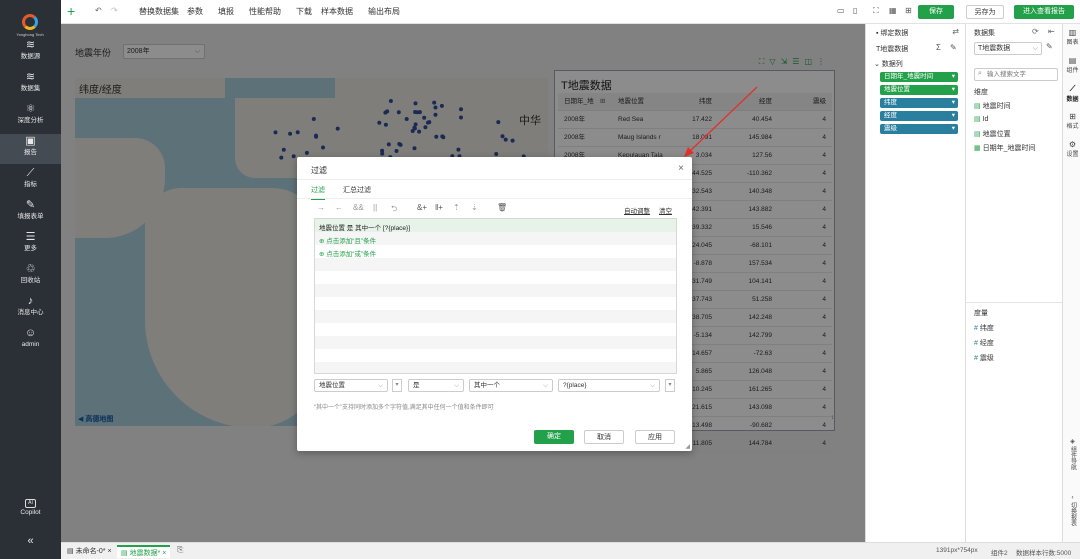  I want to click on grid-icon: ⊞, so click(908, 10).